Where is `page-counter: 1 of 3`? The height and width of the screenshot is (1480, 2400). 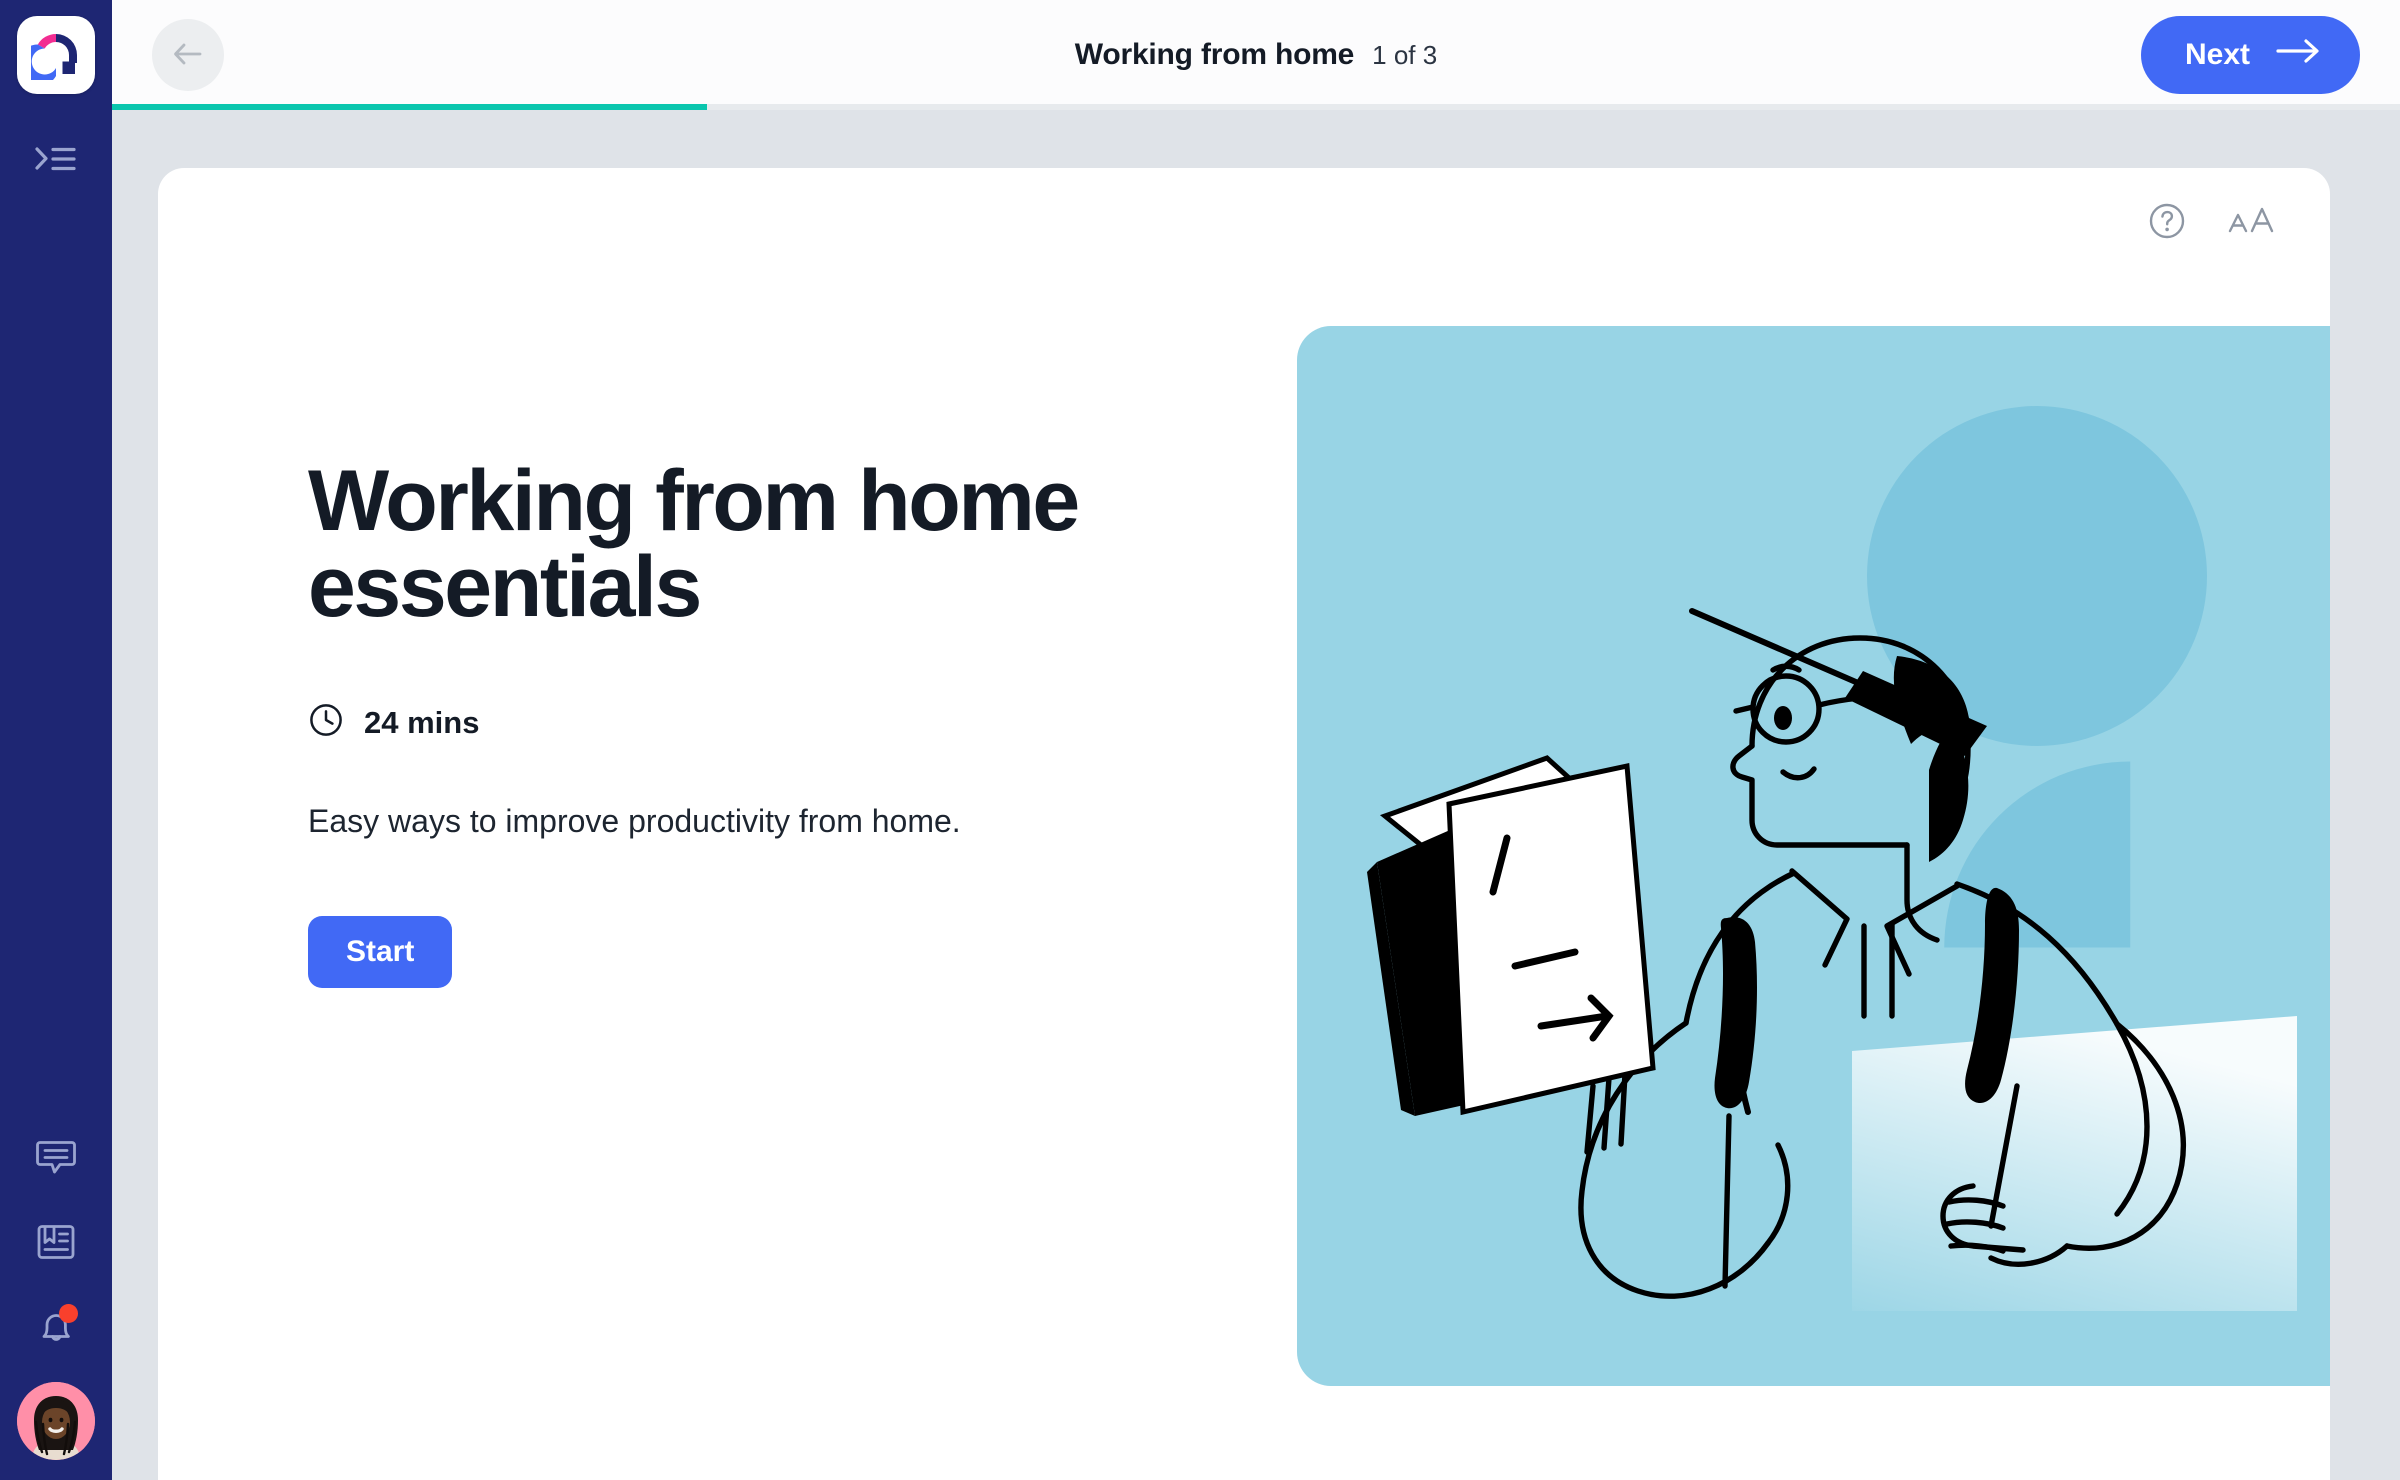 page-counter: 1 of 3 is located at coordinates (1405, 54).